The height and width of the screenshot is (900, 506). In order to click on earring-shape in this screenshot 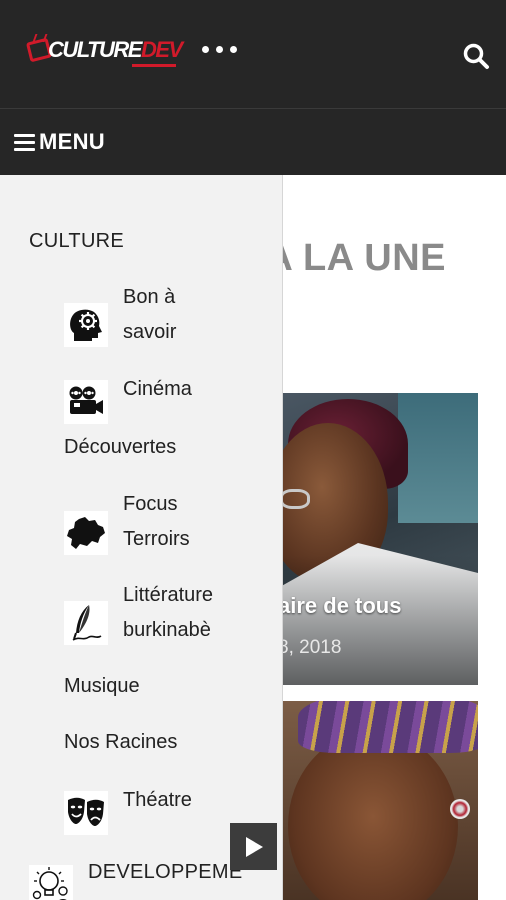, I will do `click(460, 809)`.